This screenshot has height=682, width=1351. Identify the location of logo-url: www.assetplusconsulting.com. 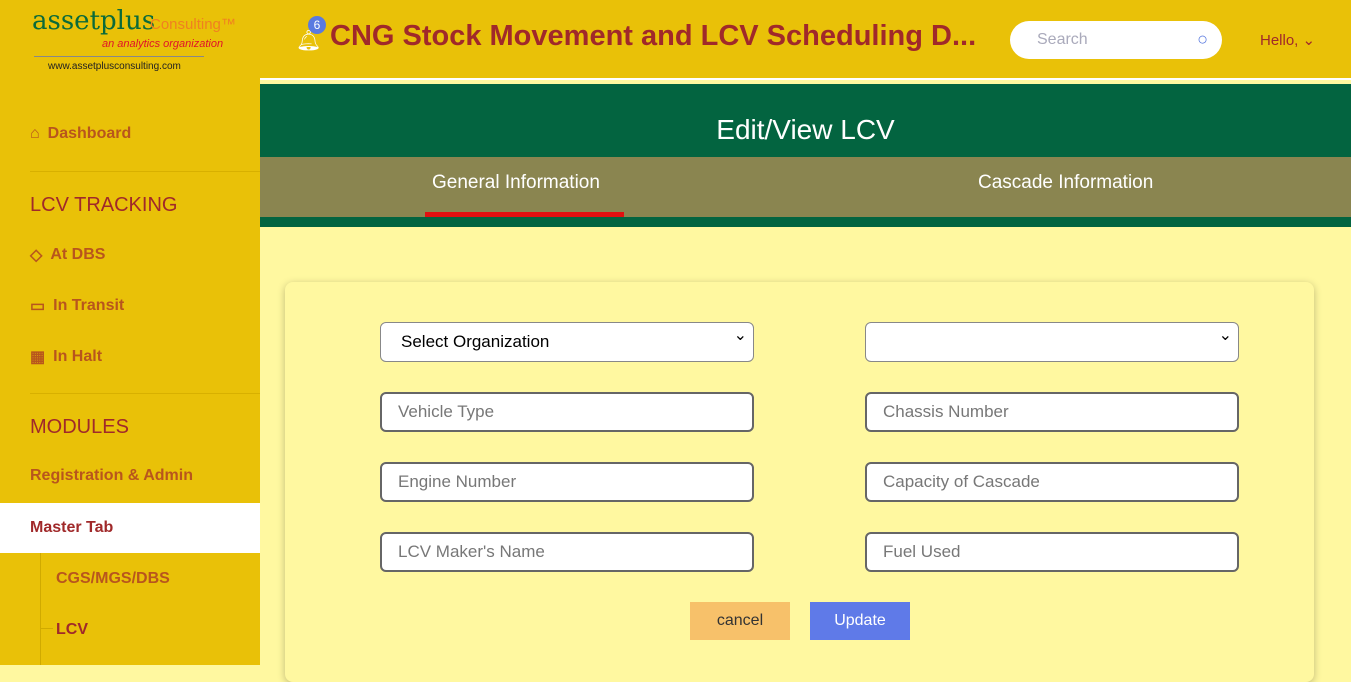
(114, 66).